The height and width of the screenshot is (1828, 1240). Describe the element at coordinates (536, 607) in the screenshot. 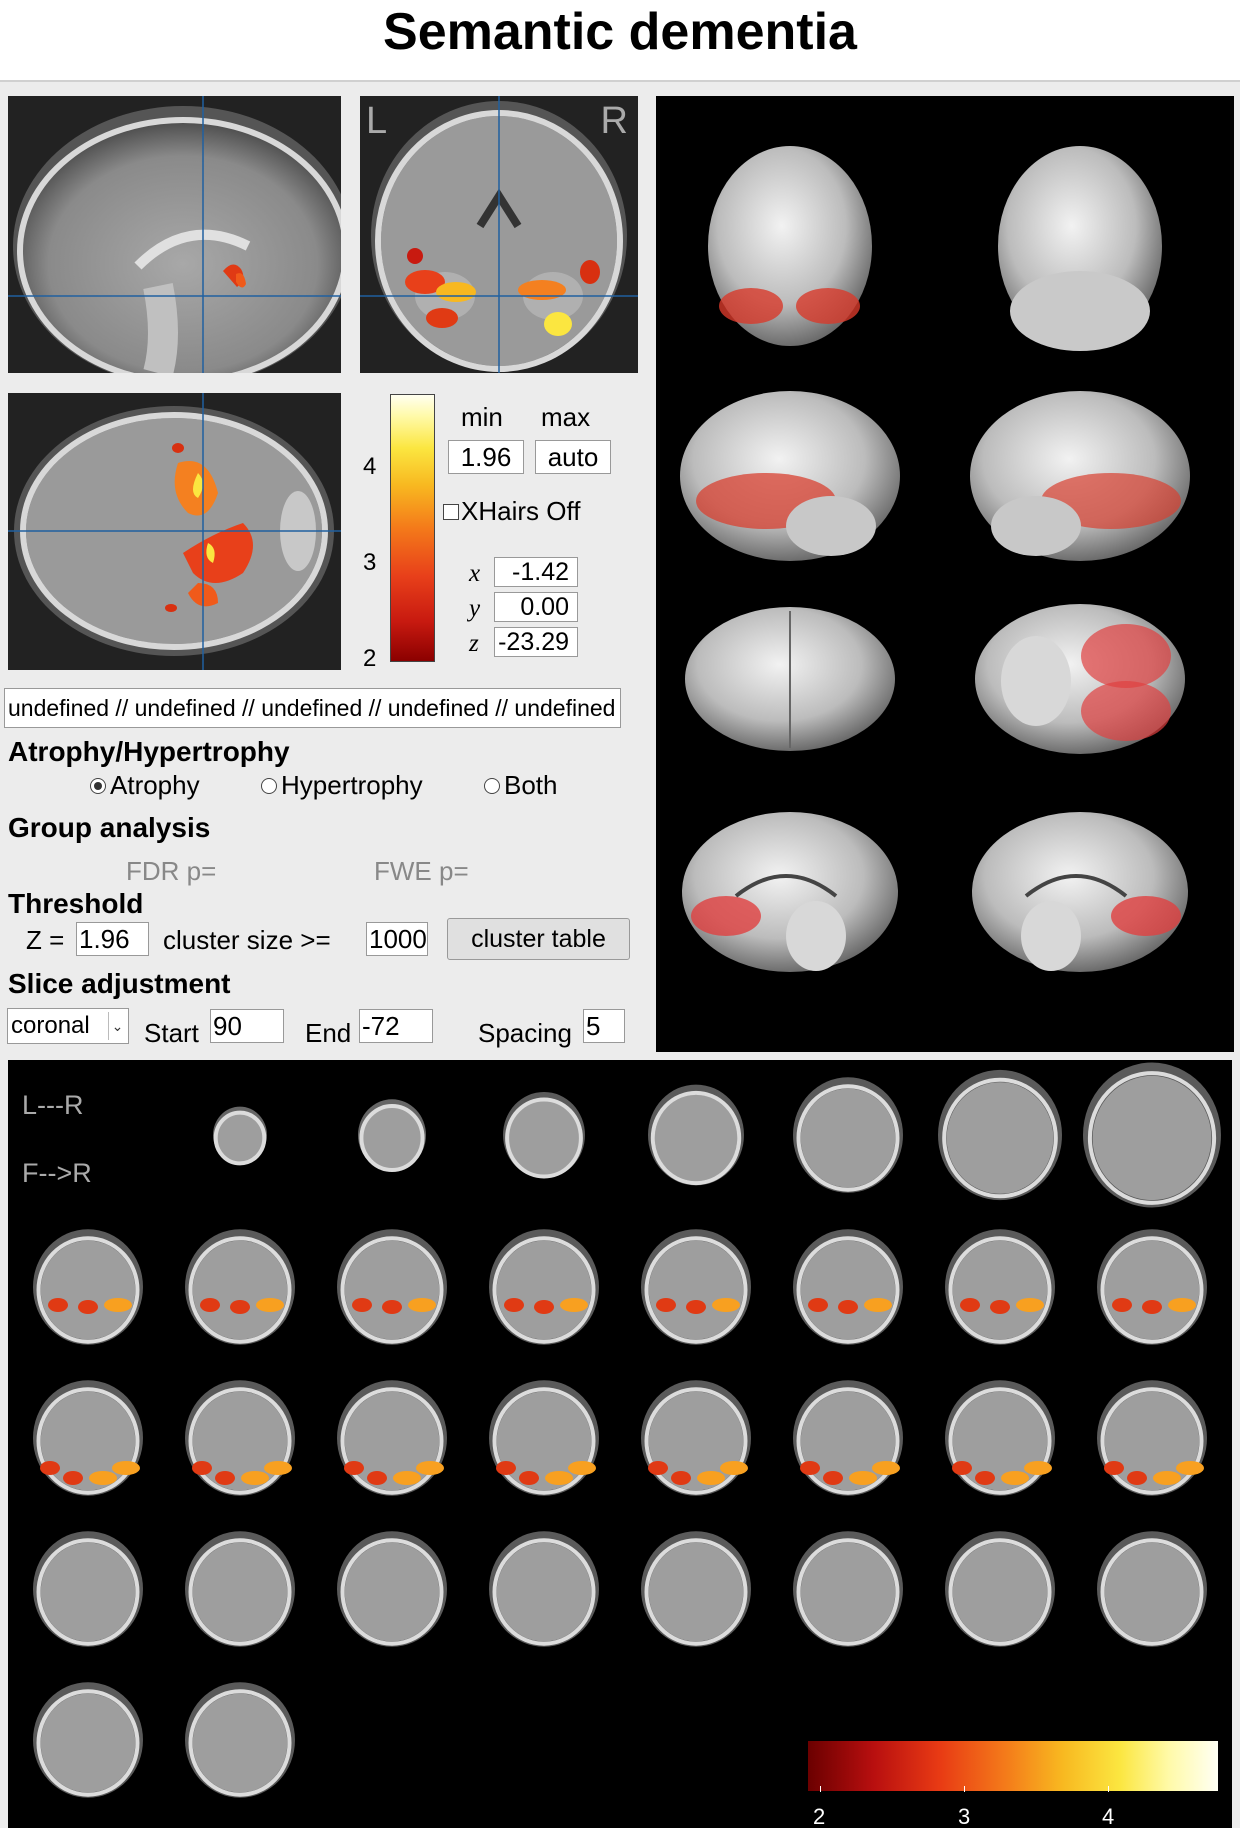

I see `y-coord-input: 0.00` at that location.